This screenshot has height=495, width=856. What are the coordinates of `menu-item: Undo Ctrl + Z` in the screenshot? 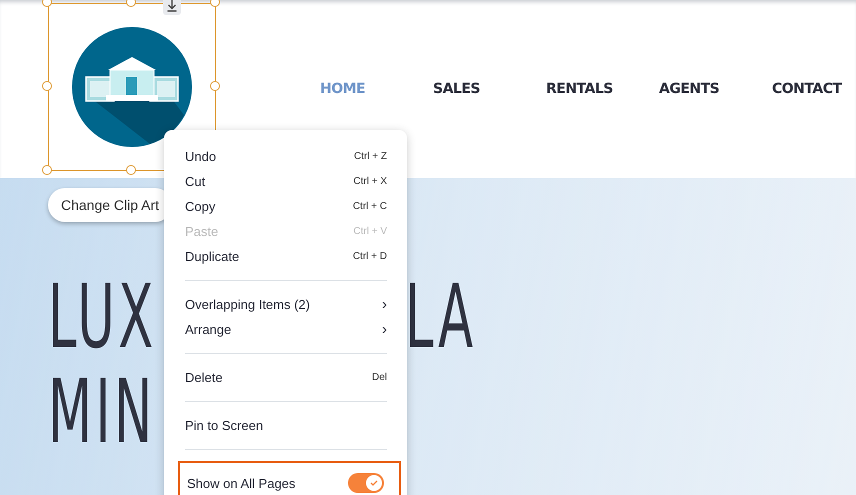 It's located at (282, 156).